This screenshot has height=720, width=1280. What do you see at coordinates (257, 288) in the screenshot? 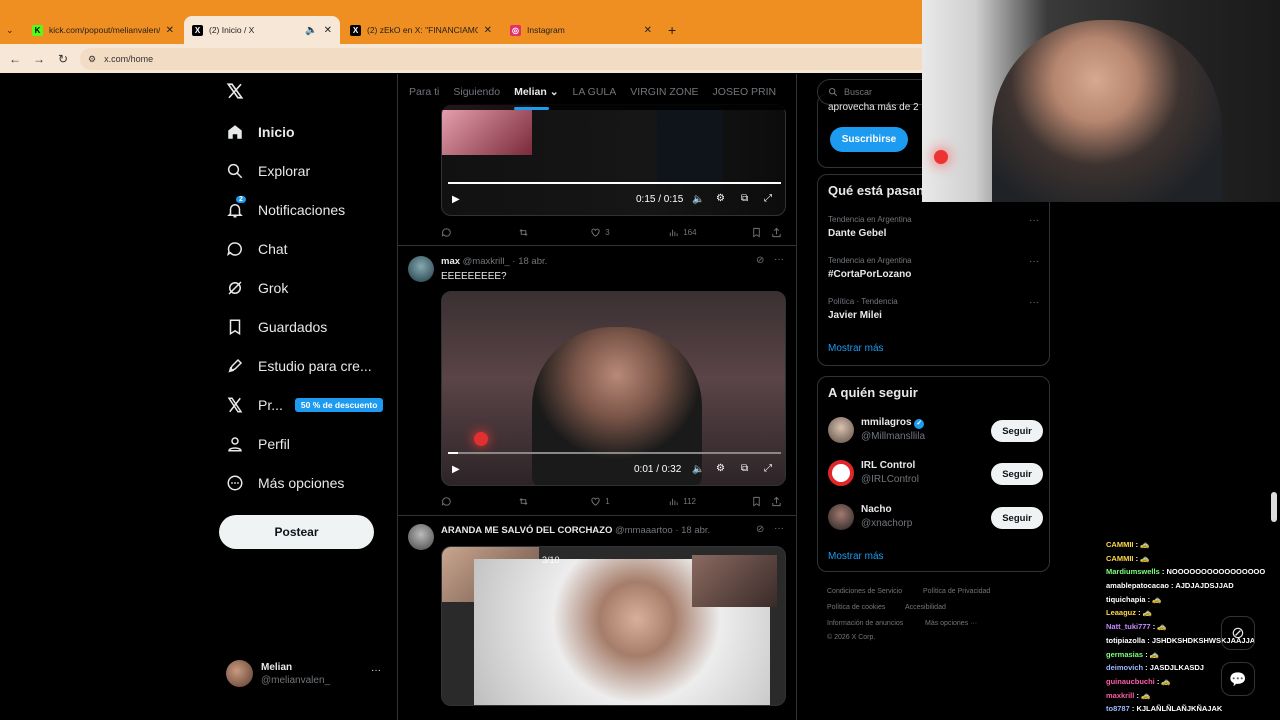
I see `nav-grok: Grok` at bounding box center [257, 288].